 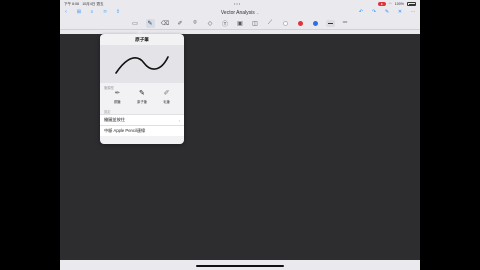 I want to click on disconnect-pencil-row: 中斷 Apple Pencil連線, so click(x=142, y=130).